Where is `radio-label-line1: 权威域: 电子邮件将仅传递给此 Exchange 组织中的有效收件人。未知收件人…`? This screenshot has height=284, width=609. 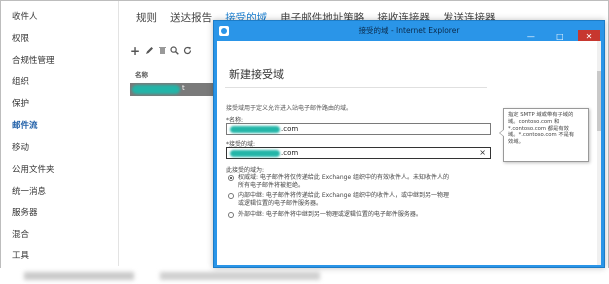
radio-label-line1: 权威域: 电子邮件将仅传递给此 Exchange 组织中的有效收件人。未知收件人… is located at coordinates (344, 177).